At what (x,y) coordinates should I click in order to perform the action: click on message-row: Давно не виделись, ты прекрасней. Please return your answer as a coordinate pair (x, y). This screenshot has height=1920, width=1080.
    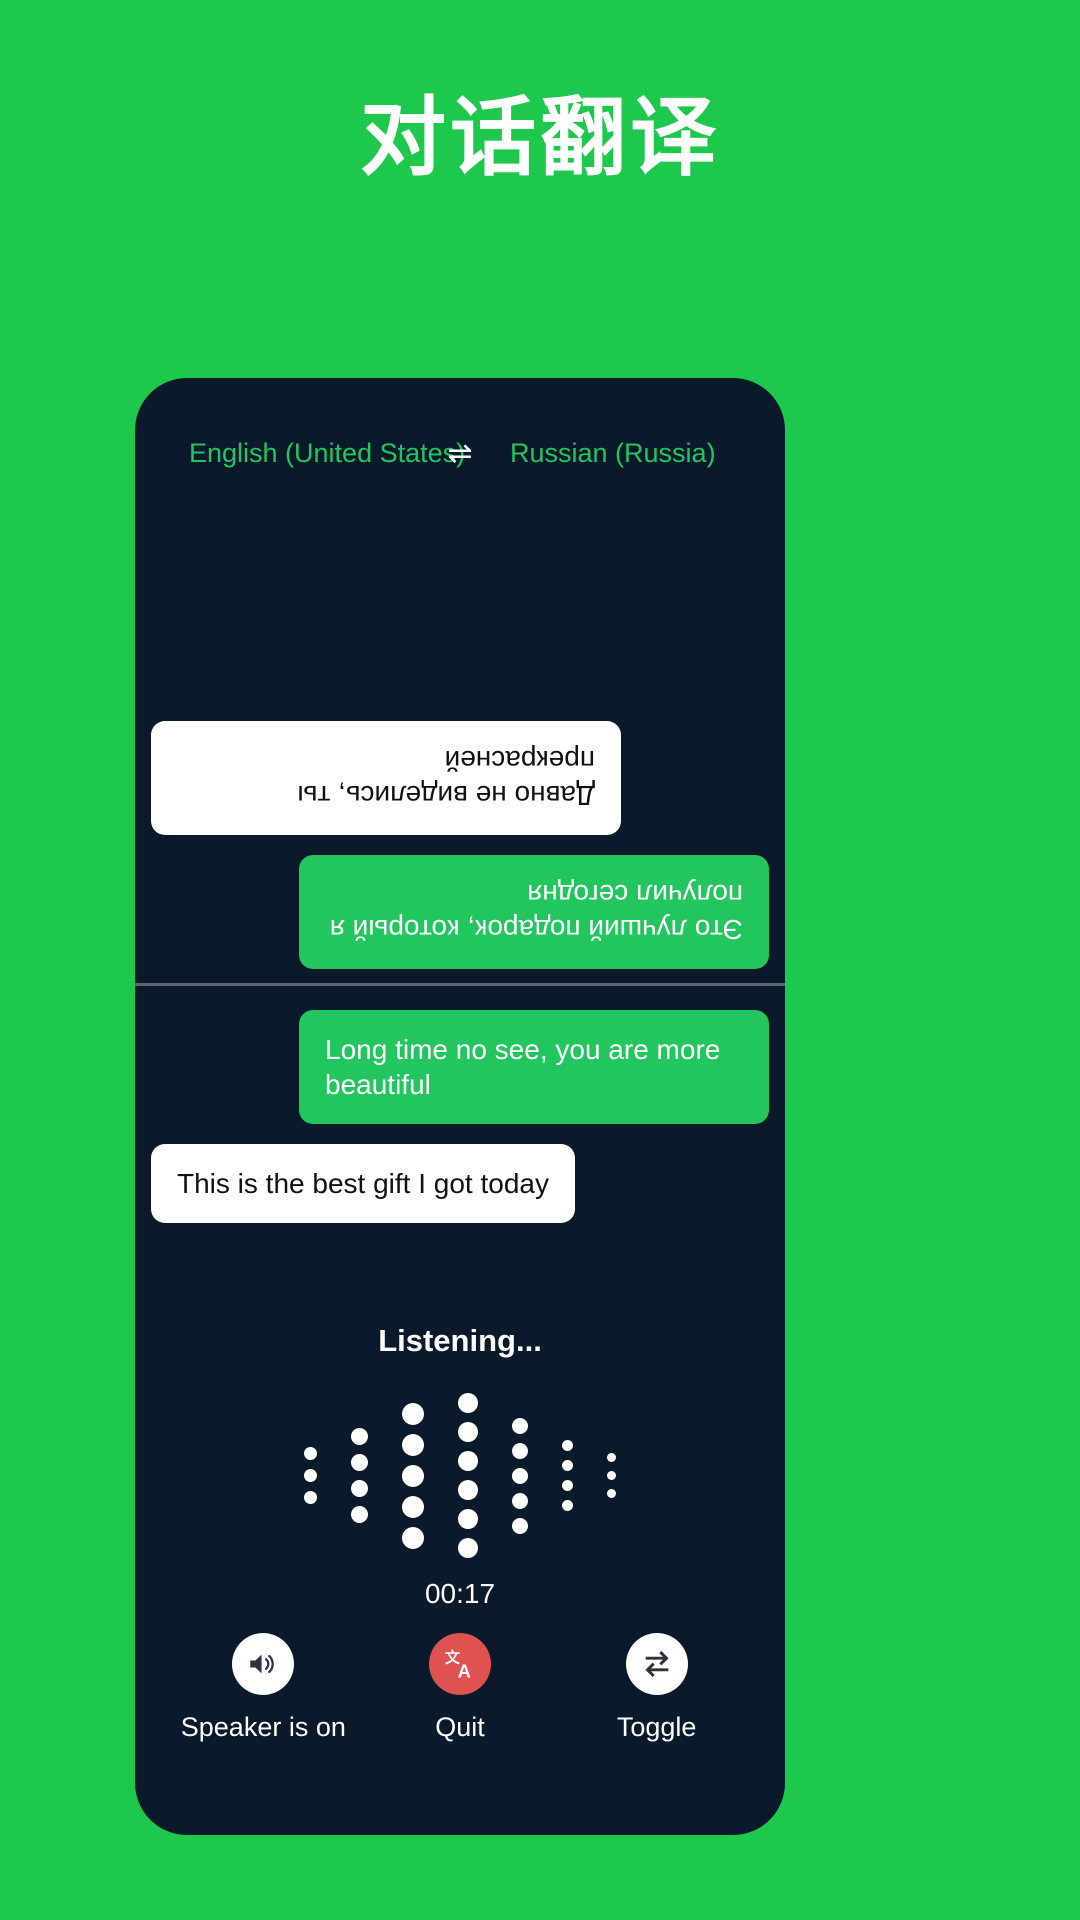
    Looking at the image, I should click on (460, 768).